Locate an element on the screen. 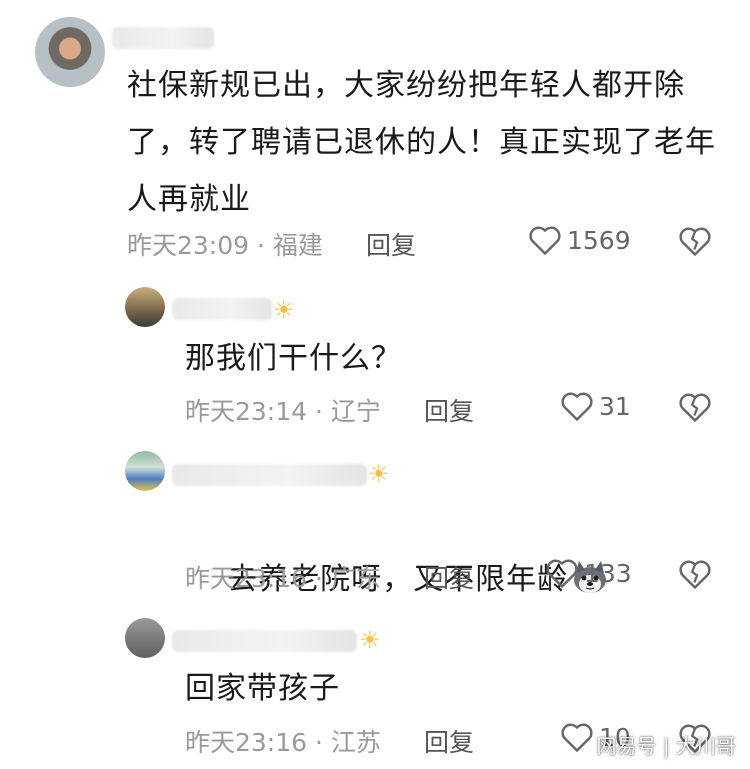 This screenshot has width=750, height=769. like-button: 133 is located at coordinates (588, 573).